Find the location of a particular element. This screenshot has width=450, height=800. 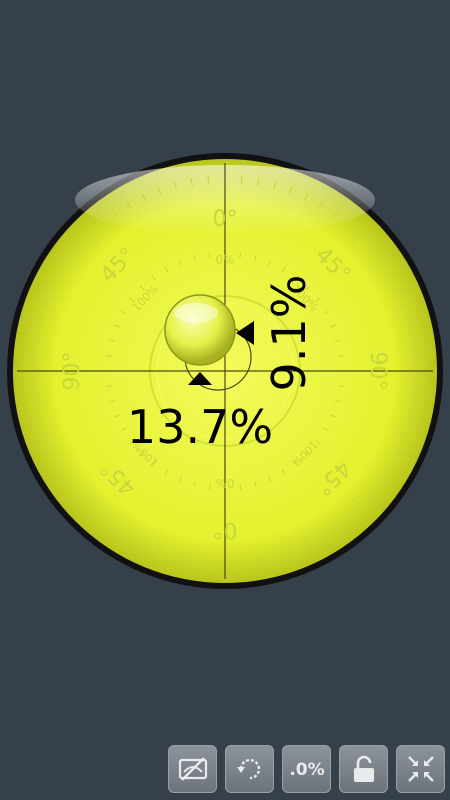

hide-readings-button is located at coordinates (192, 769).